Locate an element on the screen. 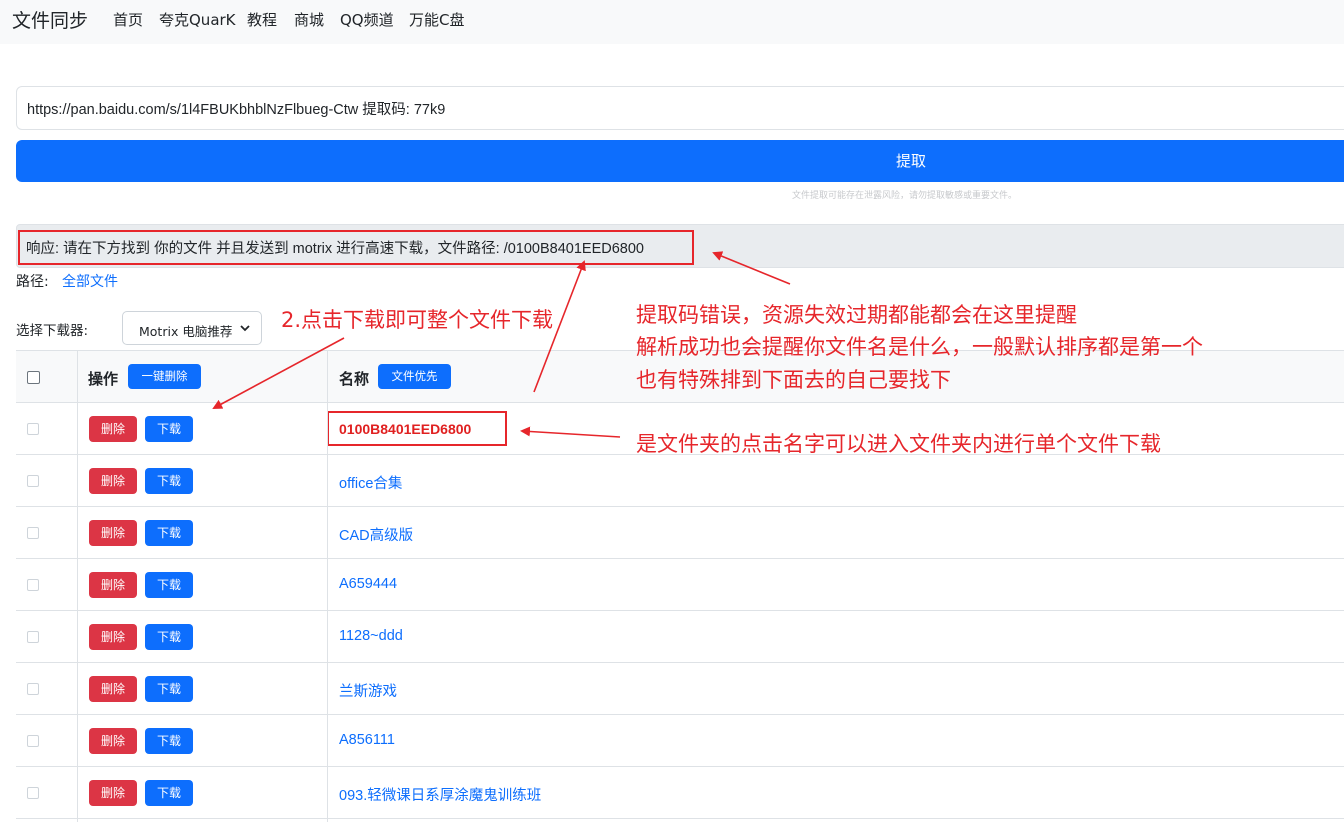  annotation-response-tip-3: 也有特殊排到下面去的自己要找下 is located at coordinates (793, 380).